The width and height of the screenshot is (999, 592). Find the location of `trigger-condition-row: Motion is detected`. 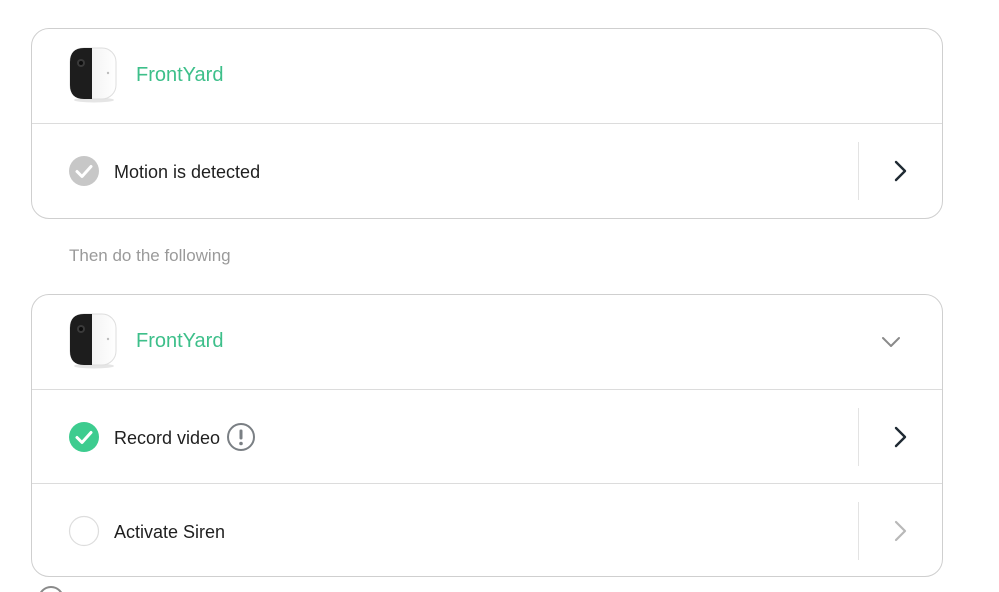

trigger-condition-row: Motion is detected is located at coordinates (487, 170).